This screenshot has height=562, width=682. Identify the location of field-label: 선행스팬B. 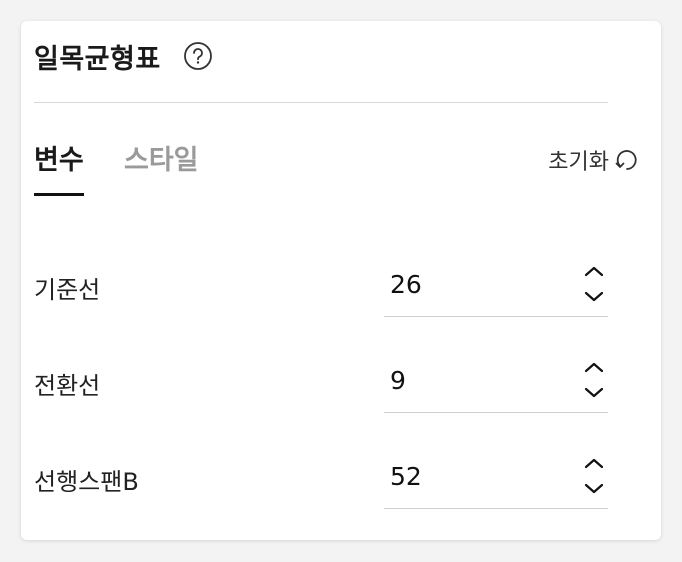
(86, 482).